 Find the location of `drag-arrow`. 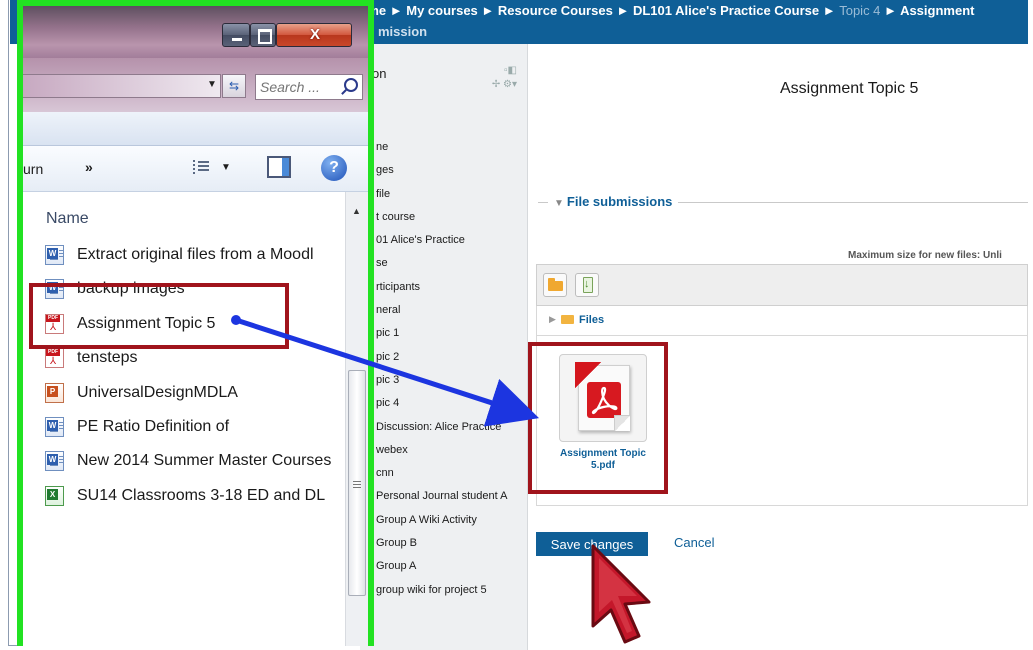

drag-arrow is located at coordinates (385, 371).